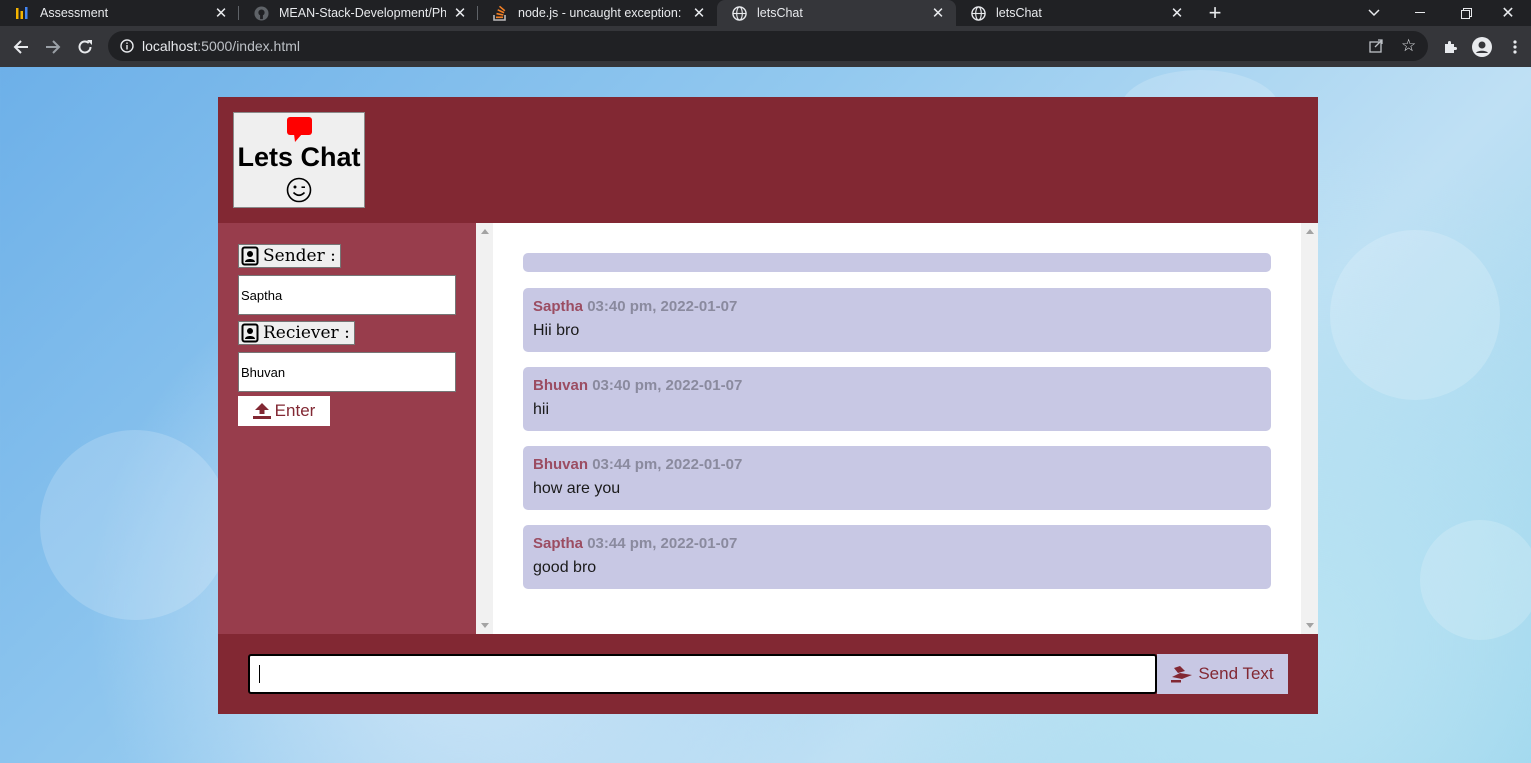 The image size is (1531, 763). What do you see at coordinates (347, 428) in the screenshot?
I see `sidebar: Sender : Saptha Reciever : Bhuvan Enter` at bounding box center [347, 428].